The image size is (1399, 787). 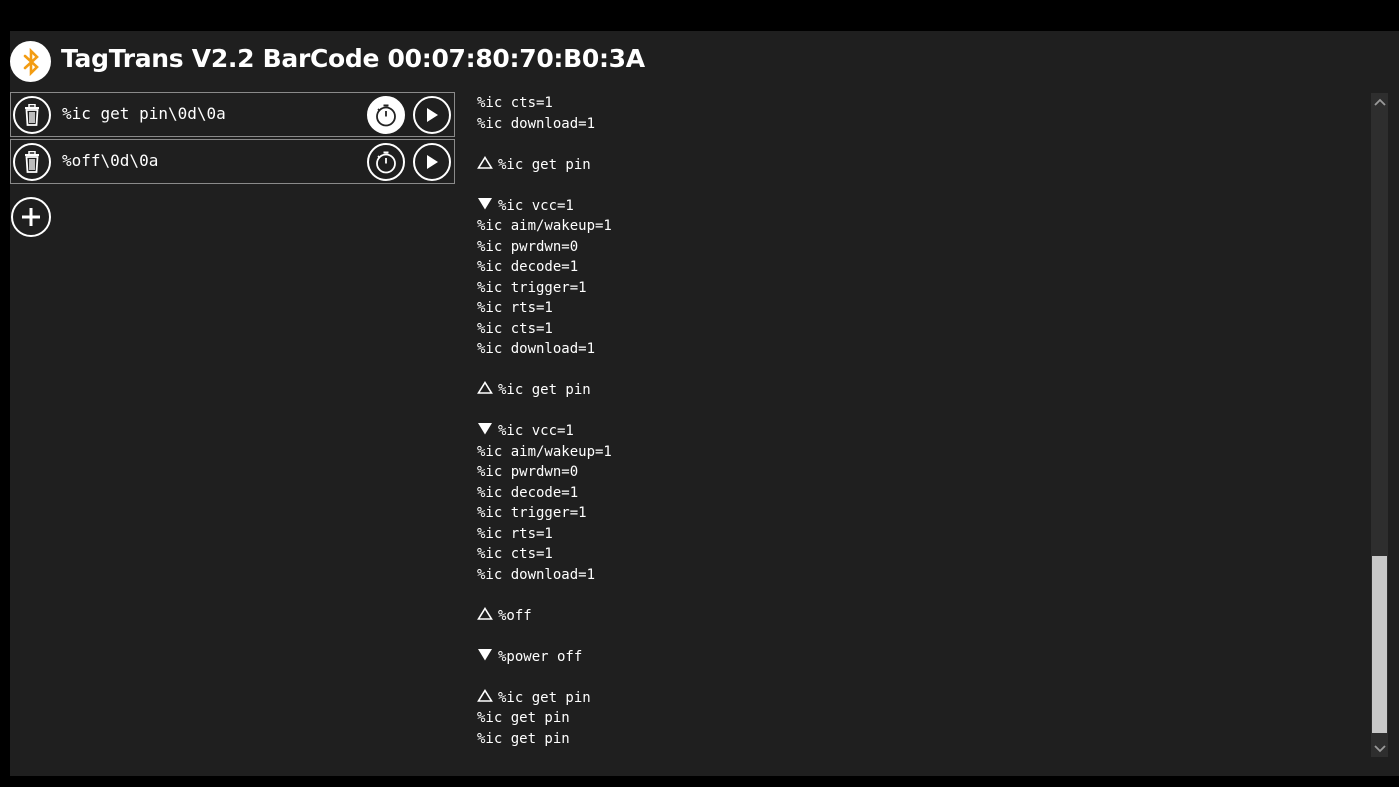 I want to click on log-text: %off, so click(x=515, y=615).